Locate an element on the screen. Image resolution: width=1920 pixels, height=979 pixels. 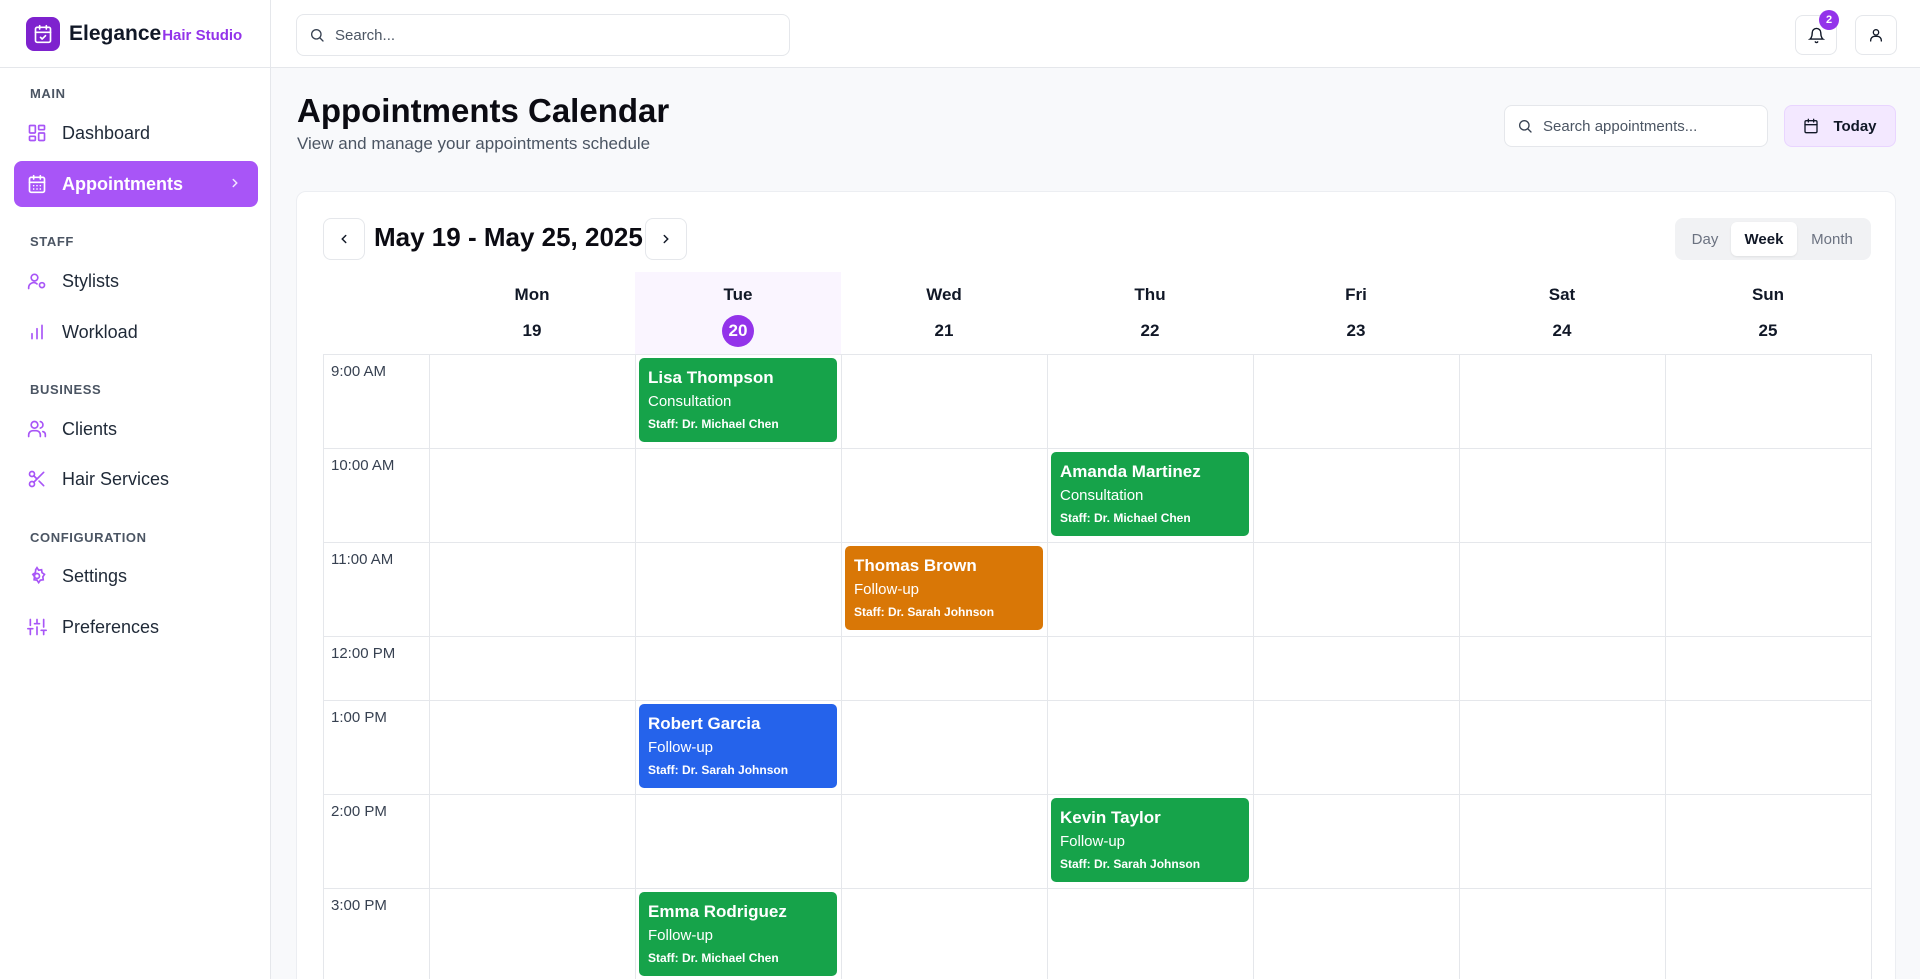
appointment-client: Kevin Taylor is located at coordinates (1110, 817).